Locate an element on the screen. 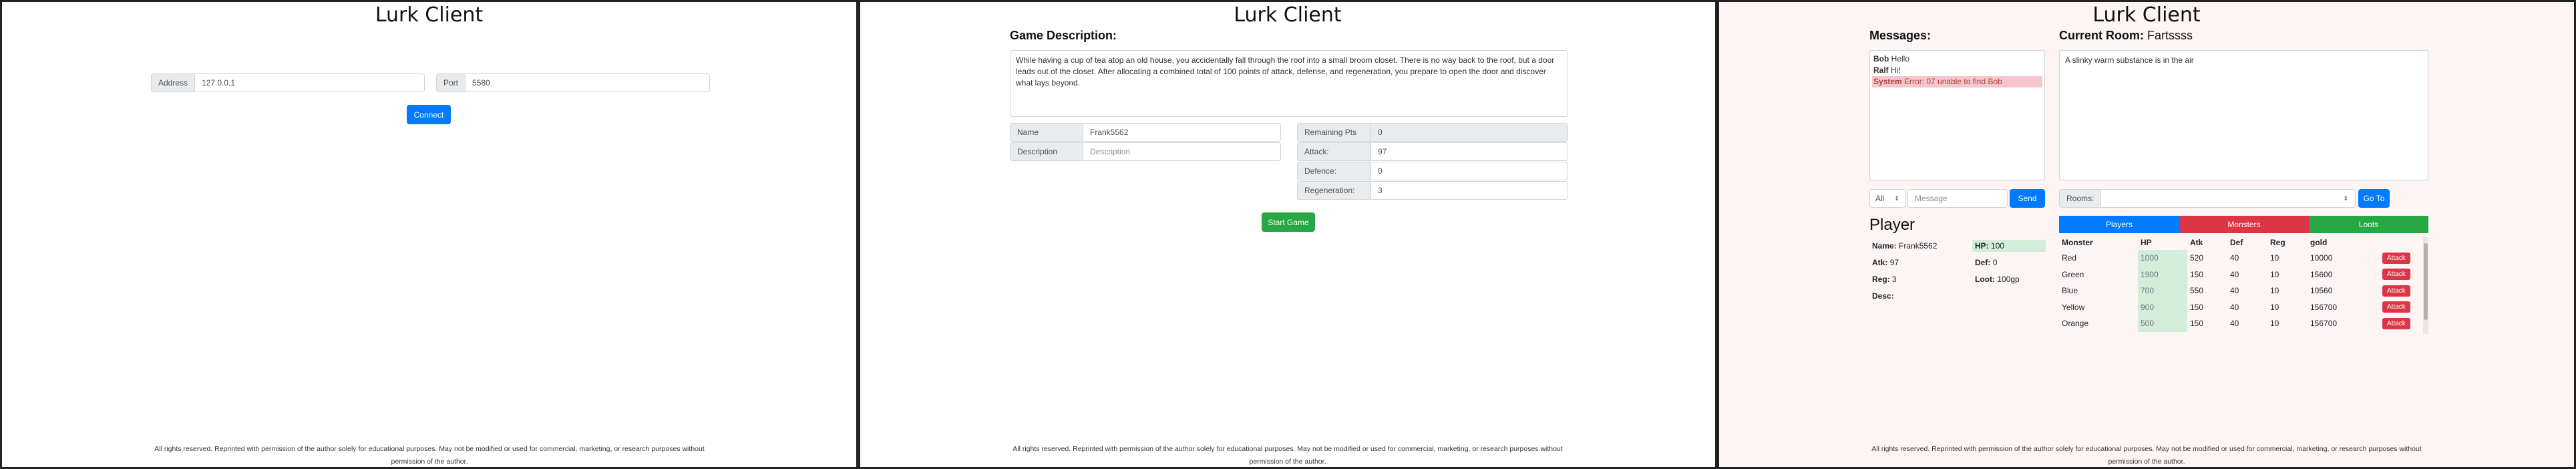 The image size is (2576, 469). tab-loots: Loots is located at coordinates (2368, 224).